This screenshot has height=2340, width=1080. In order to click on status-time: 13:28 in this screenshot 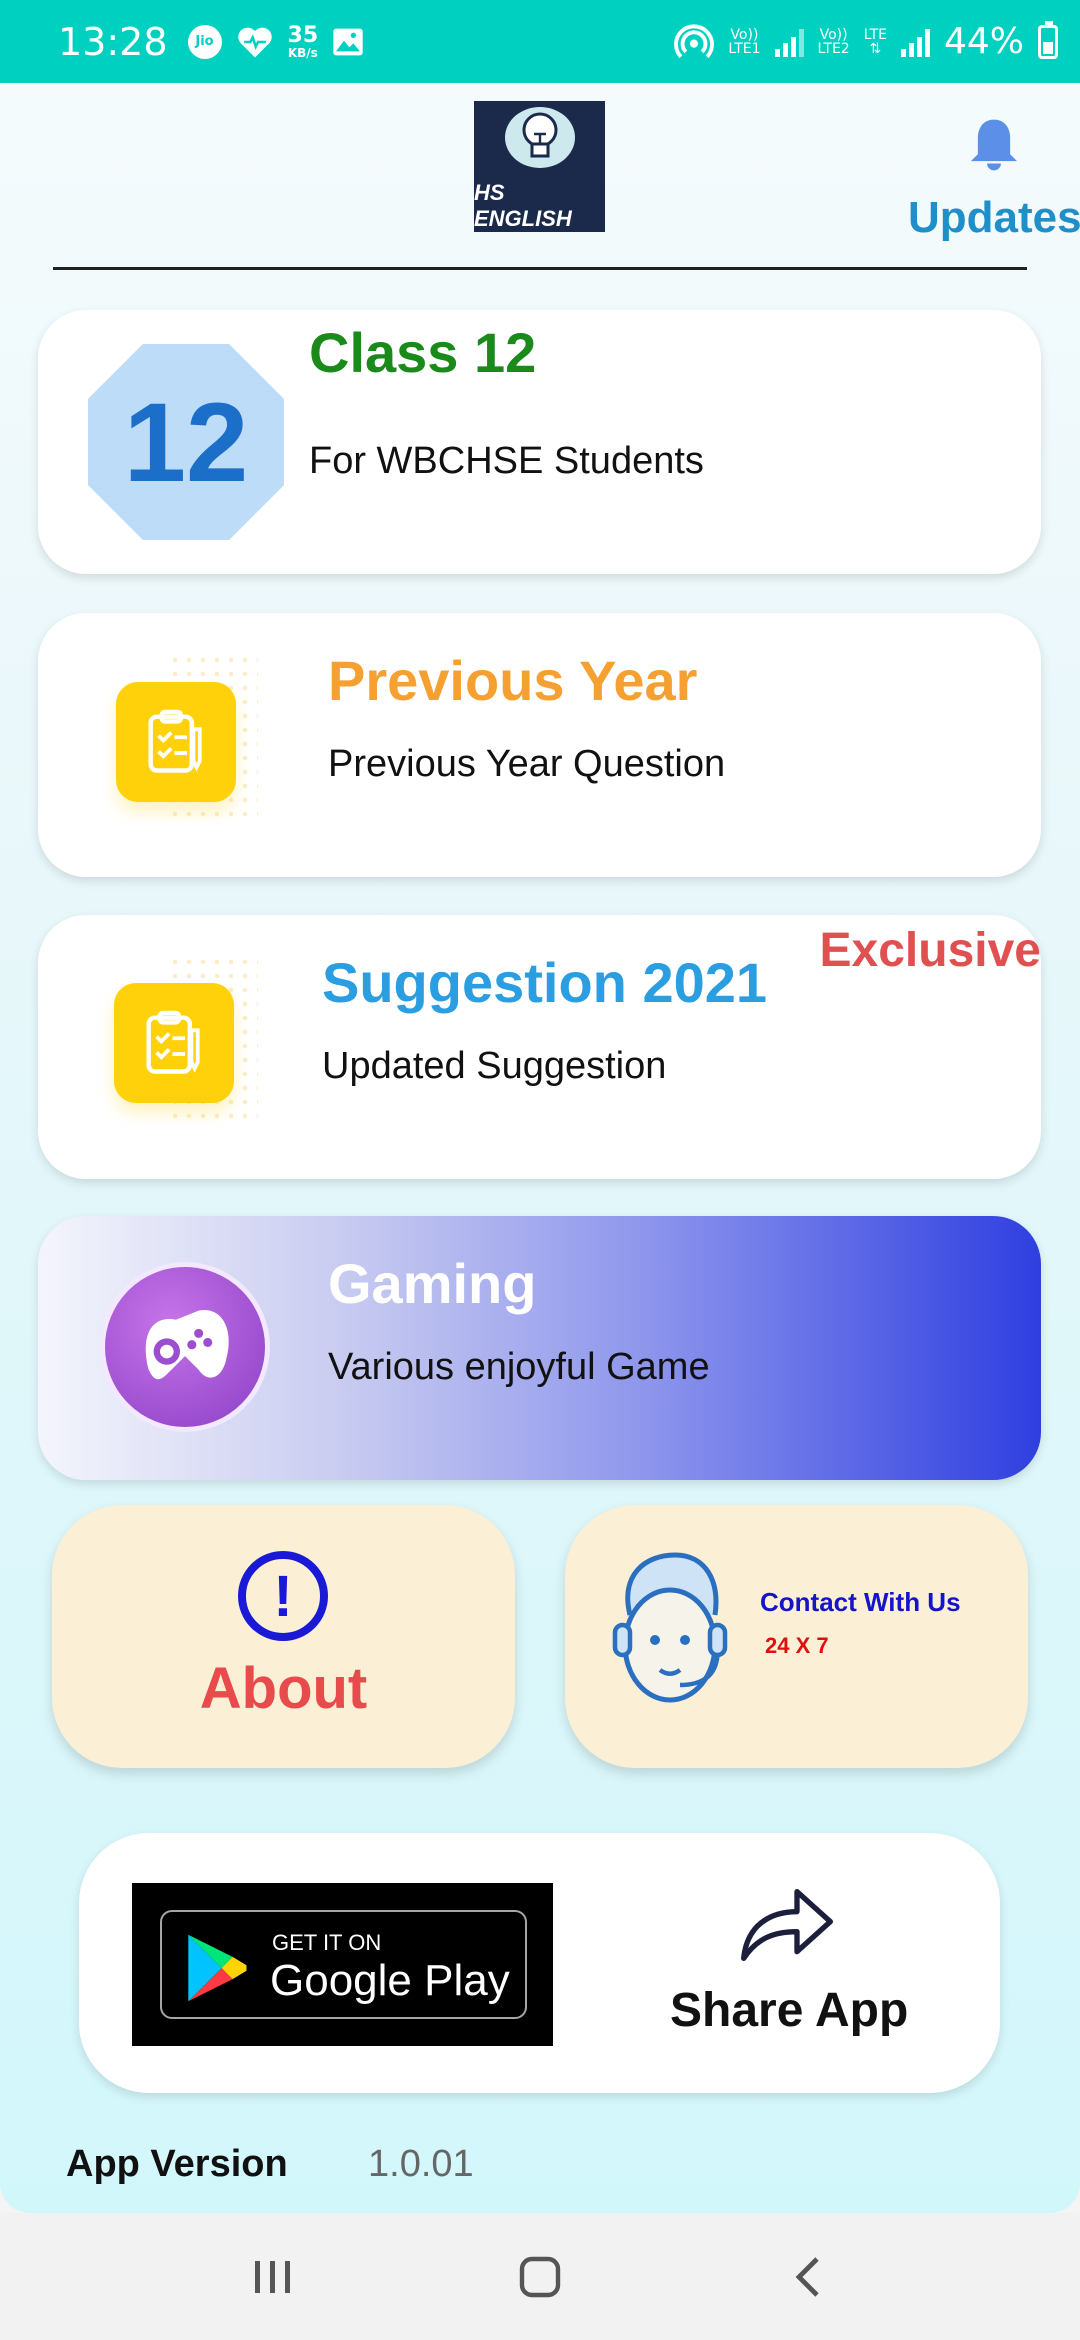, I will do `click(113, 41)`.